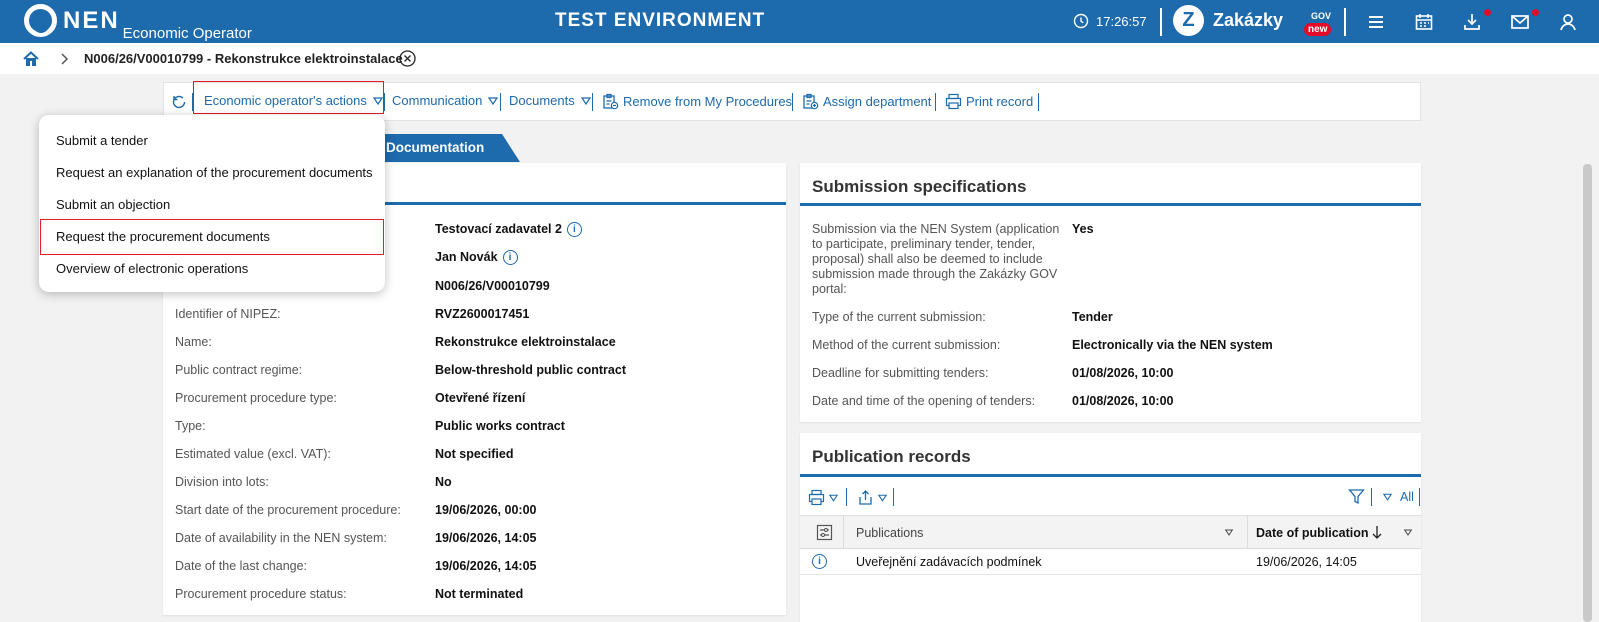 The height and width of the screenshot is (622, 1599). I want to click on documents-label: Documents, so click(542, 100).